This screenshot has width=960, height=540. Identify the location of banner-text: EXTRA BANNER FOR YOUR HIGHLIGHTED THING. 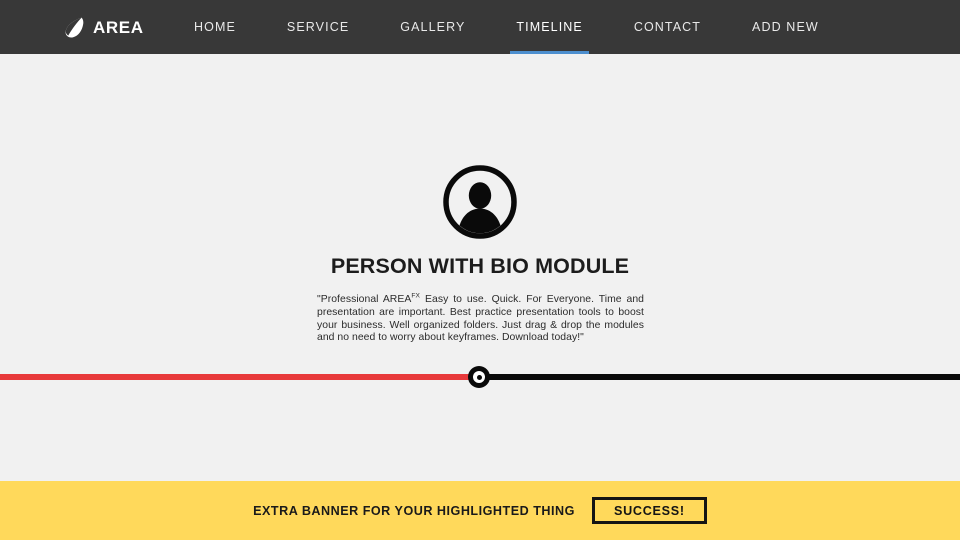
(414, 510).